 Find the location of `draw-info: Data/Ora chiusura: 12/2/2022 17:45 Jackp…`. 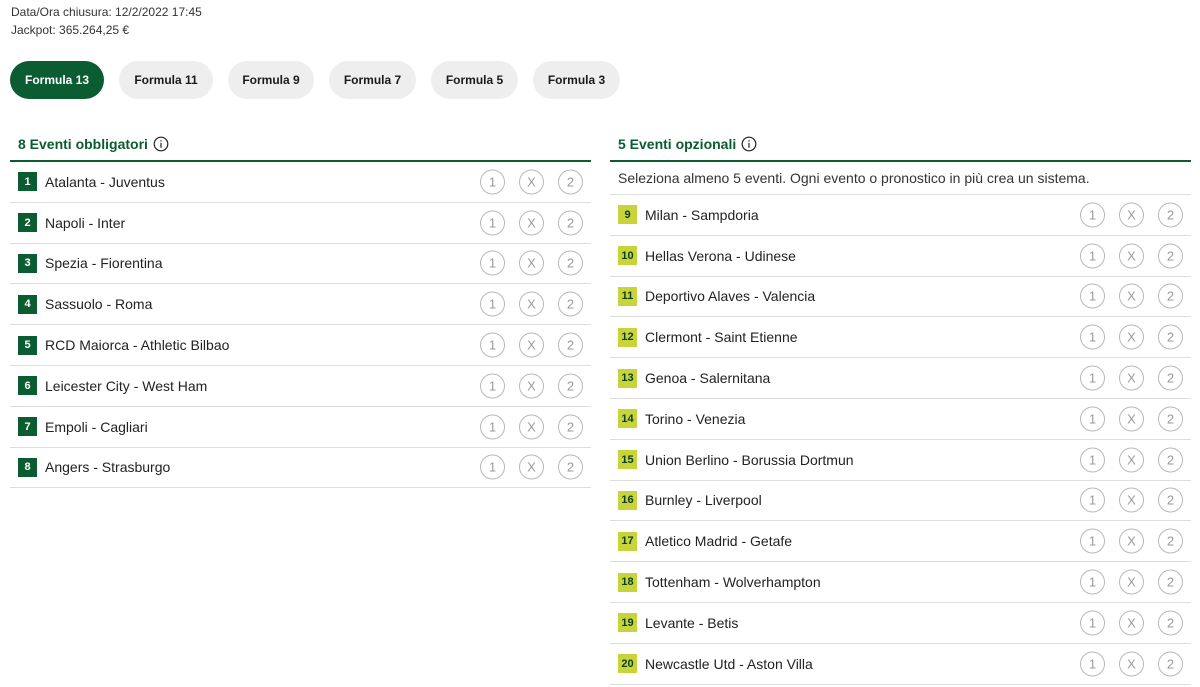

draw-info: Data/Ora chiusura: 12/2/2022 17:45 Jackp… is located at coordinates (106, 21).